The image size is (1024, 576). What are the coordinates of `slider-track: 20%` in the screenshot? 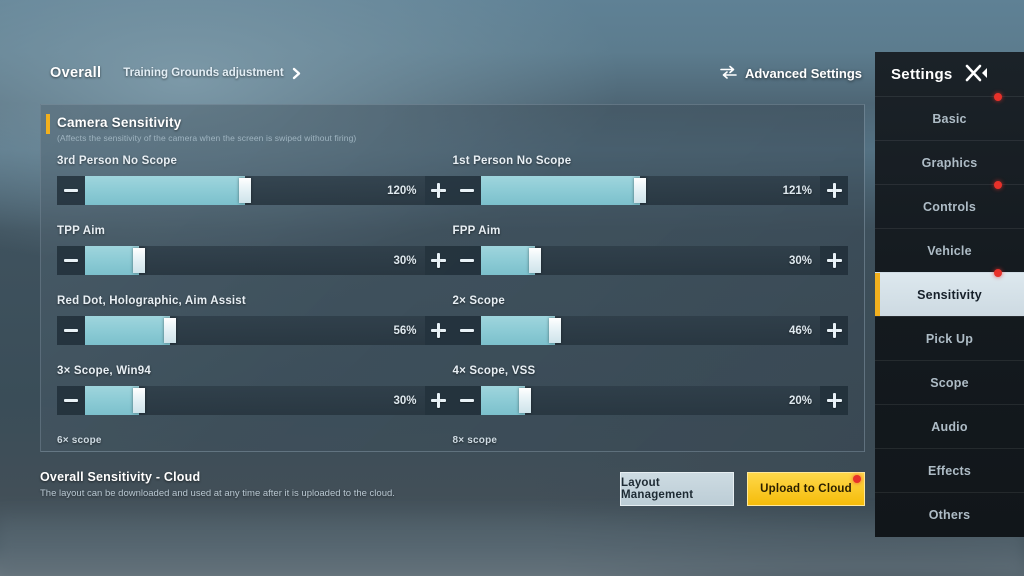 It's located at (650, 400).